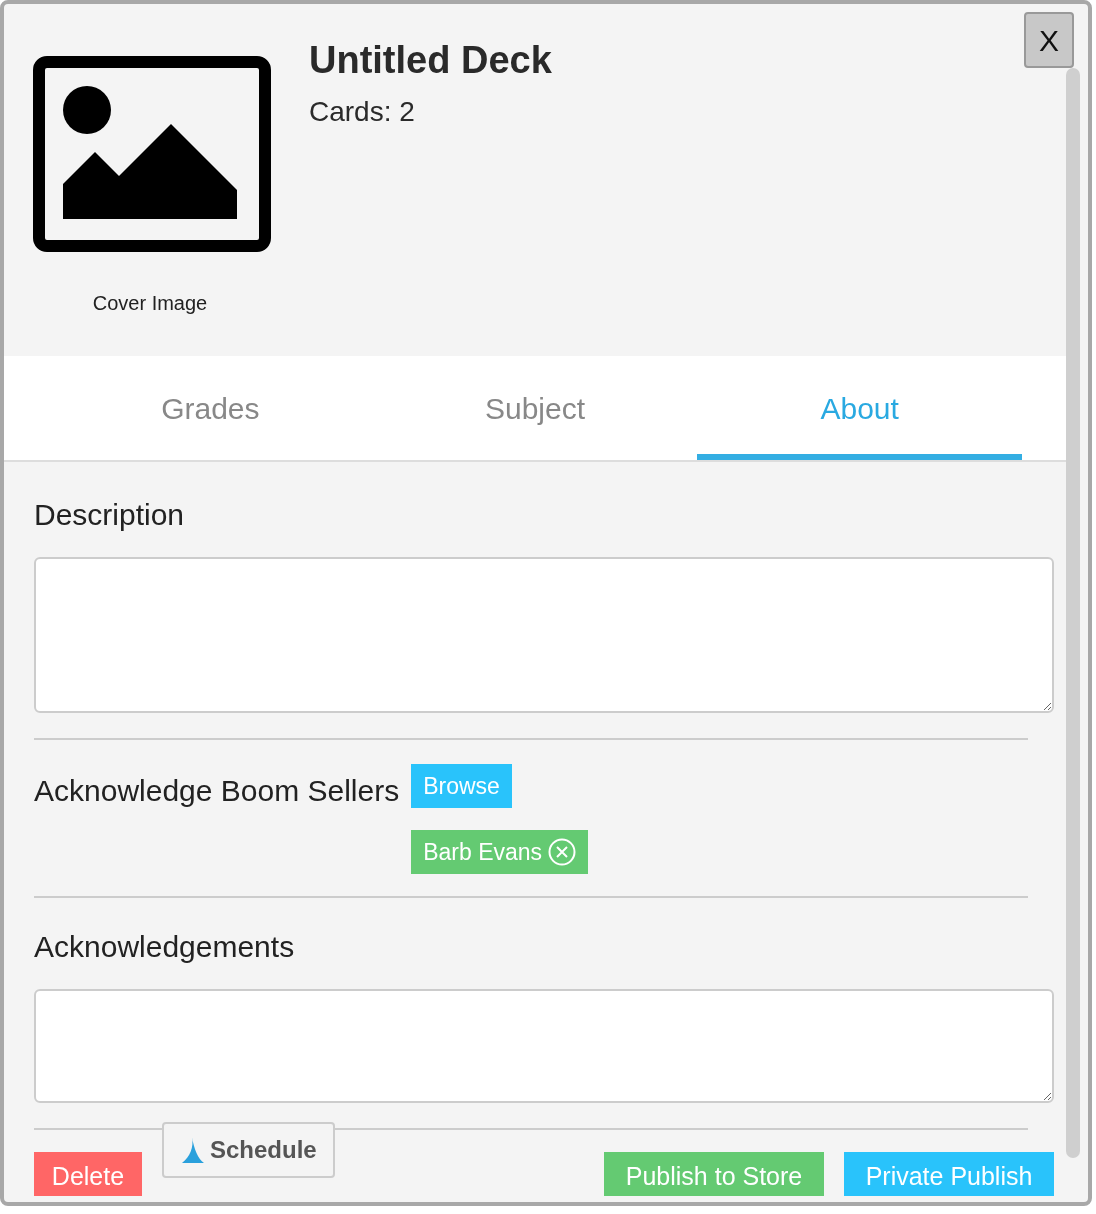 This screenshot has height=1214, width=1096. What do you see at coordinates (362, 112) in the screenshot?
I see `card-count: Cards: 2` at bounding box center [362, 112].